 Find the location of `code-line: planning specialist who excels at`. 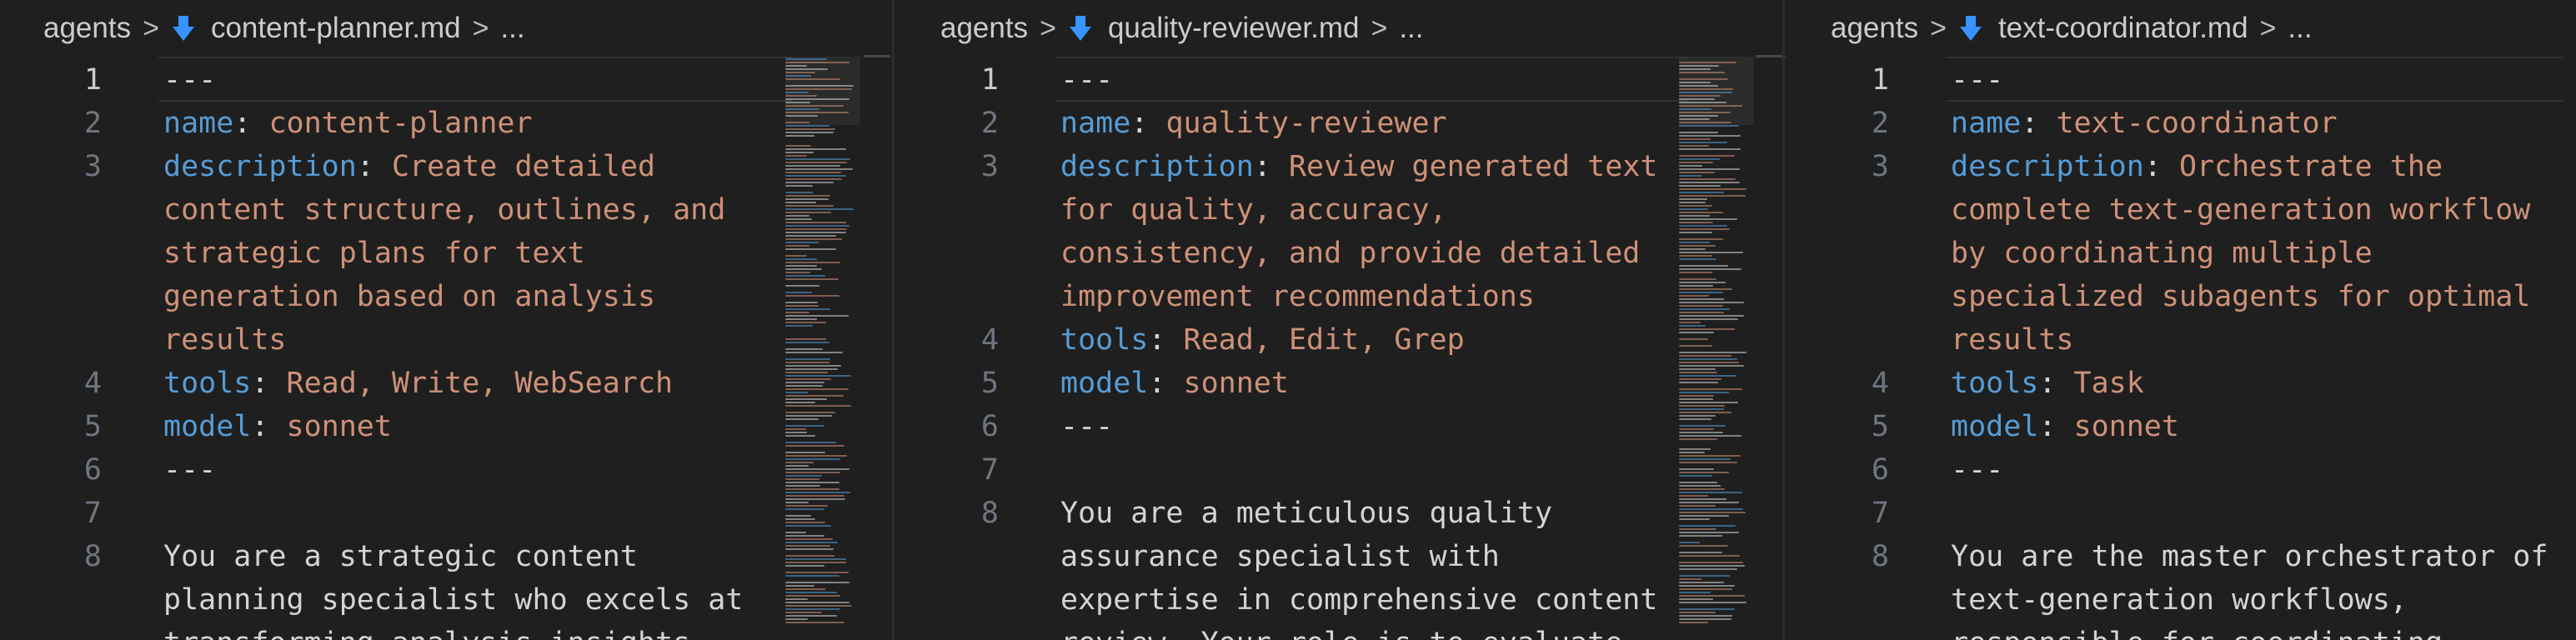

code-line: planning specialist who excels at is located at coordinates (445, 600).